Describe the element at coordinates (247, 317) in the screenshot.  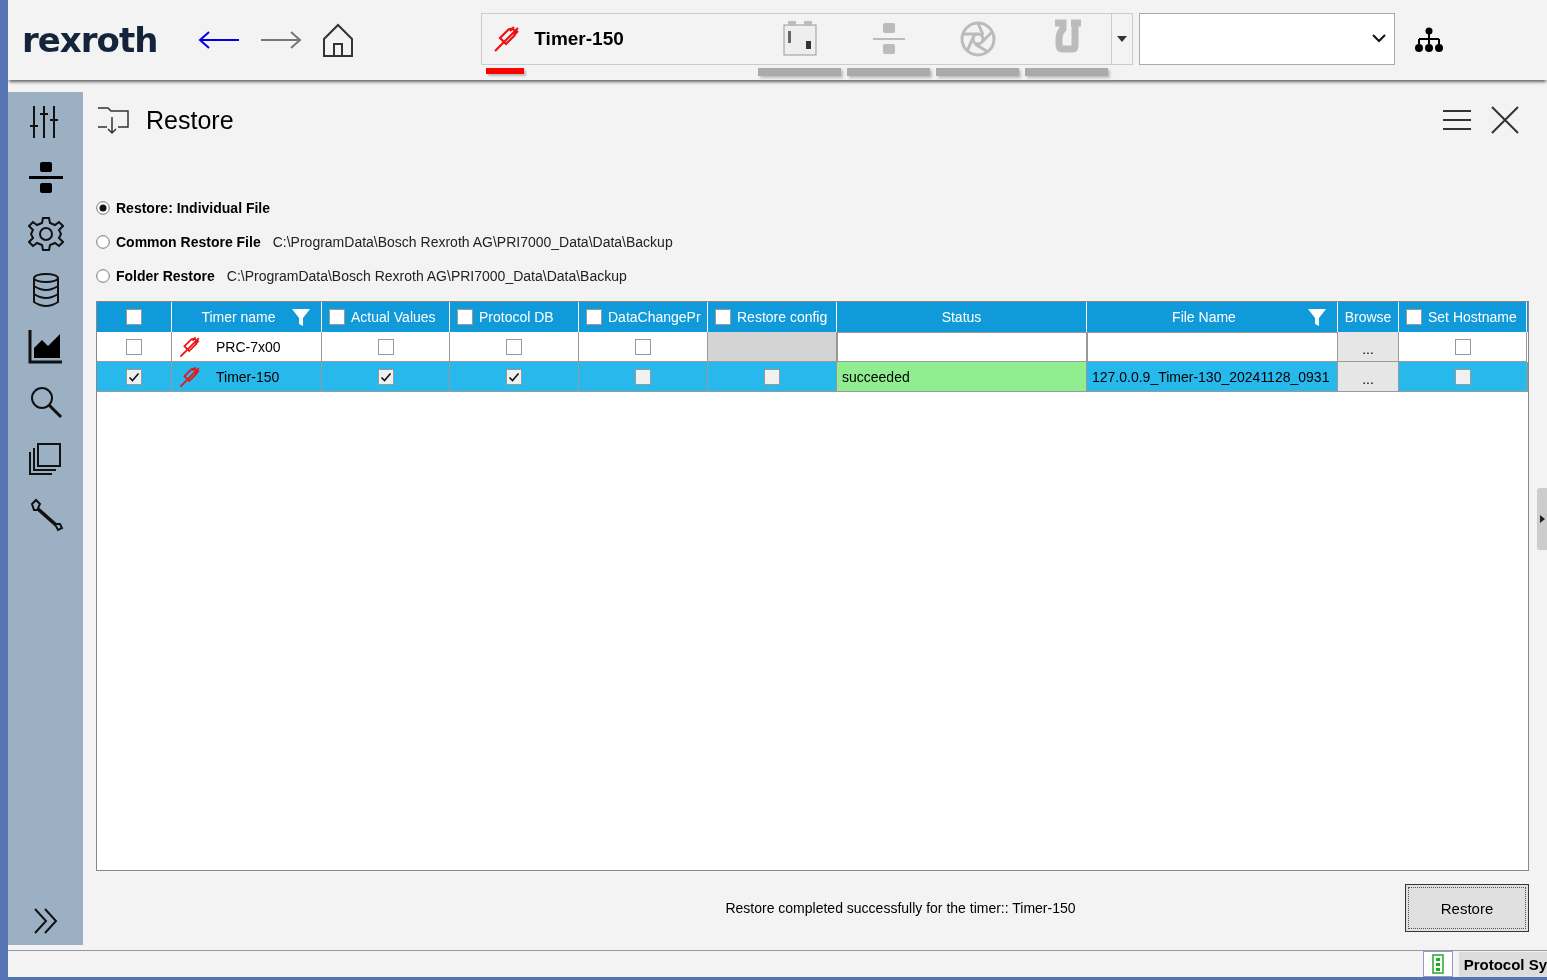
I see `column-header: Timer name` at that location.